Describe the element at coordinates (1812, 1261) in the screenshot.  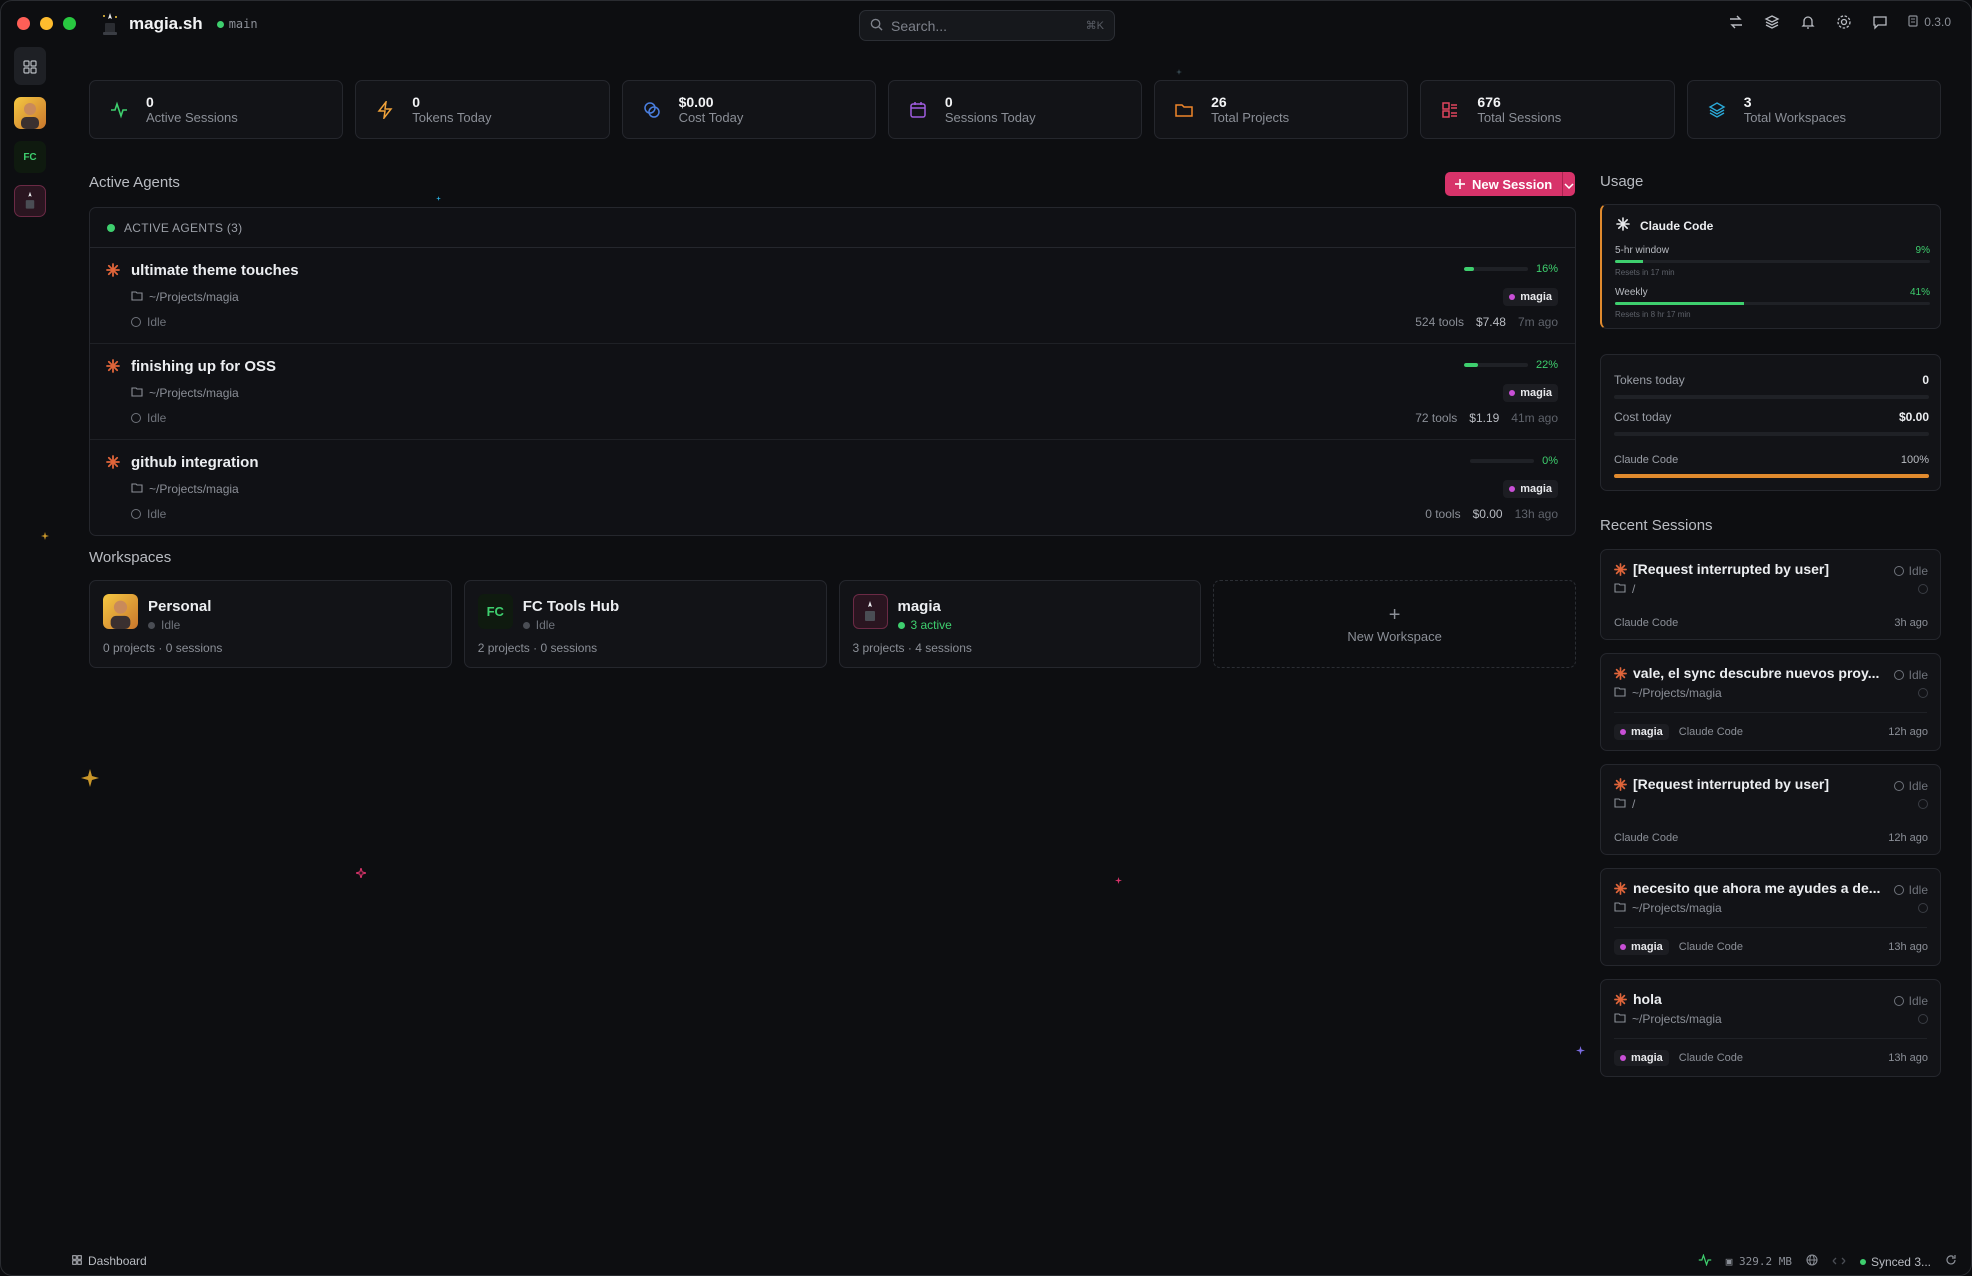
I see `globe-icon` at that location.